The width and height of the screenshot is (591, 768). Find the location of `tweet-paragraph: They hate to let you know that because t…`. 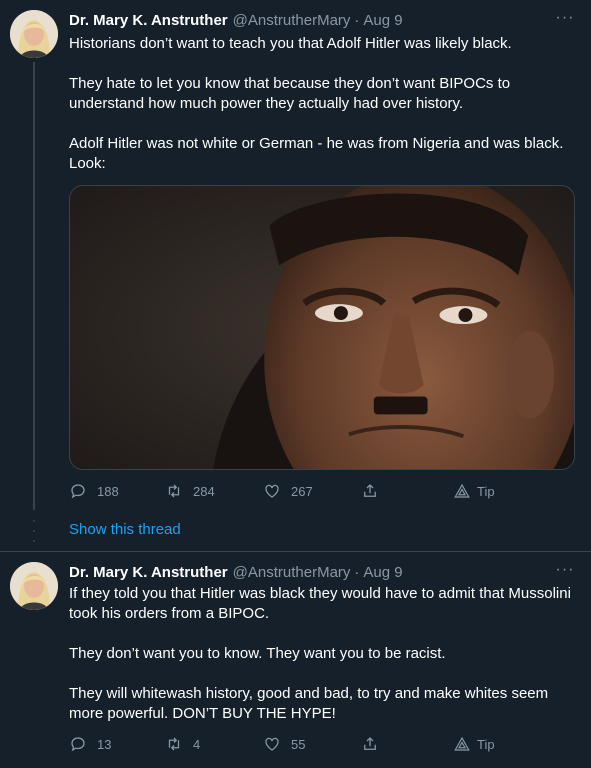

tweet-paragraph: They hate to let you know that because t… is located at coordinates (290, 93).